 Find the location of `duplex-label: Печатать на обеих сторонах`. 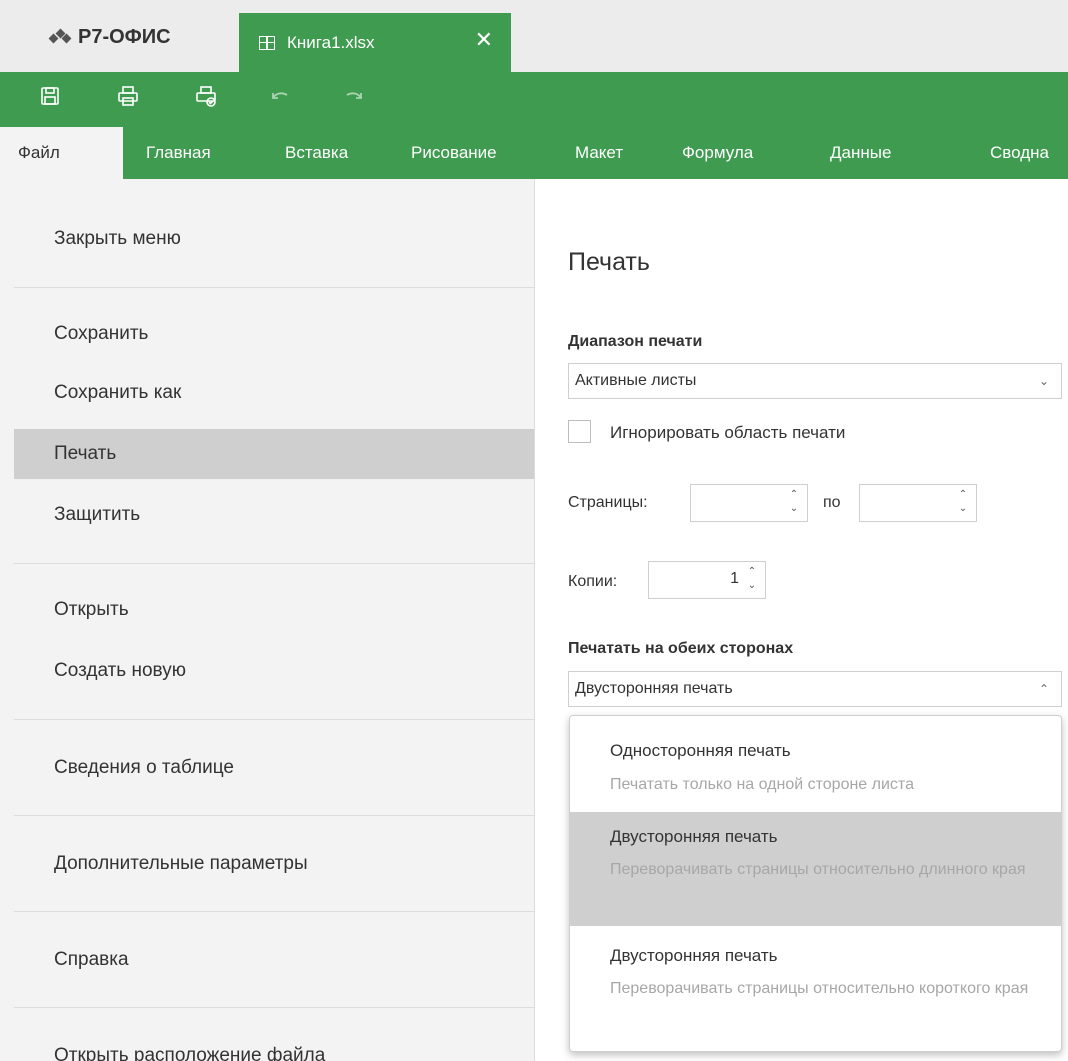

duplex-label: Печатать на обеих сторонах is located at coordinates (681, 648).